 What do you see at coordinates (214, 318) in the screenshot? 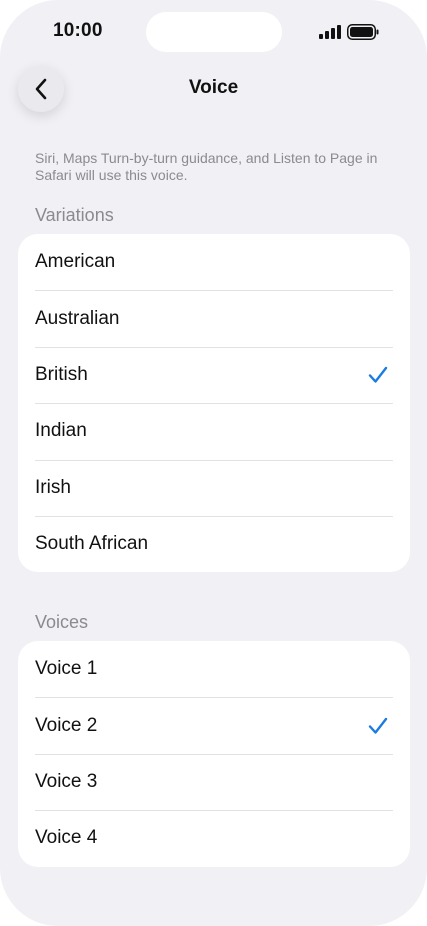
I see `variation-item-australian: Australian` at bounding box center [214, 318].